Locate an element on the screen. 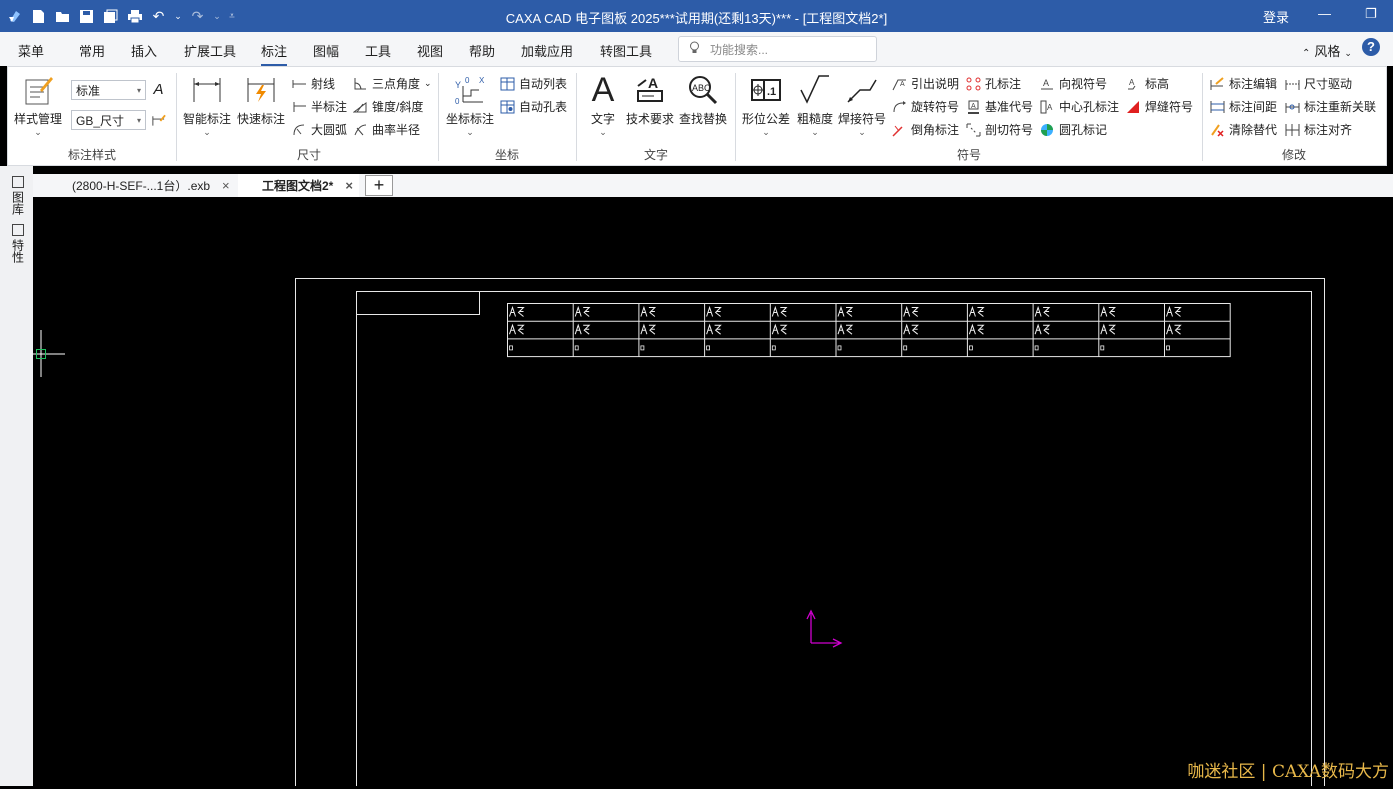 This screenshot has width=1393, height=789. round-hole-mark-button: 圆孔标记 is located at coordinates (1073, 129).